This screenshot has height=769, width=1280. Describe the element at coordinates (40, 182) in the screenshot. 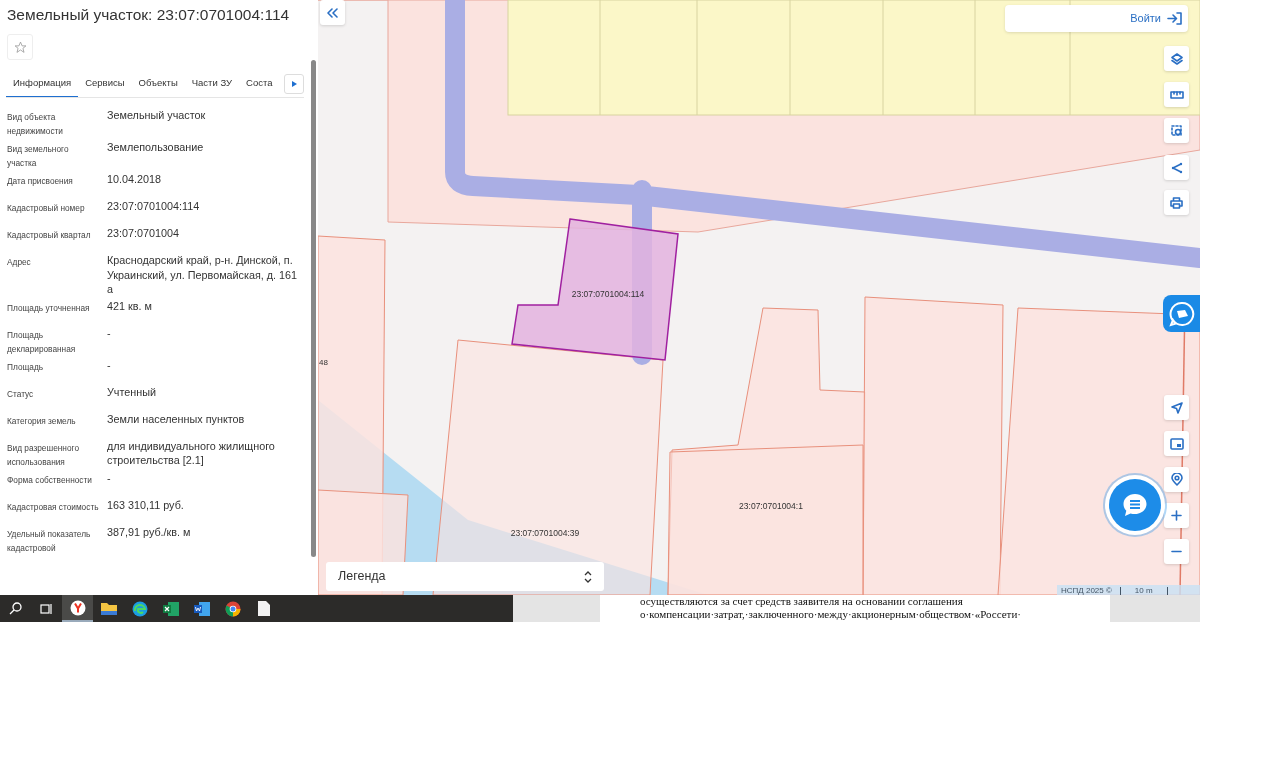

I see `property-label: Дата присвоения` at that location.